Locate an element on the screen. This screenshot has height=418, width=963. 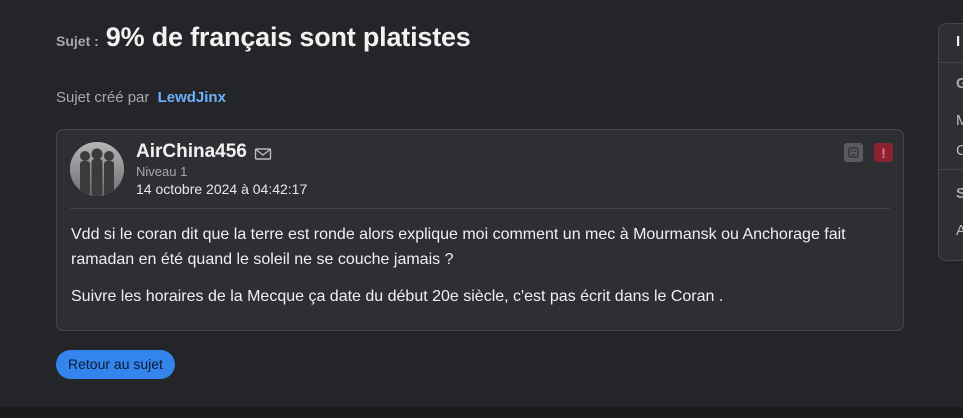
topic-author-link: LewdJinx is located at coordinates (192, 97).